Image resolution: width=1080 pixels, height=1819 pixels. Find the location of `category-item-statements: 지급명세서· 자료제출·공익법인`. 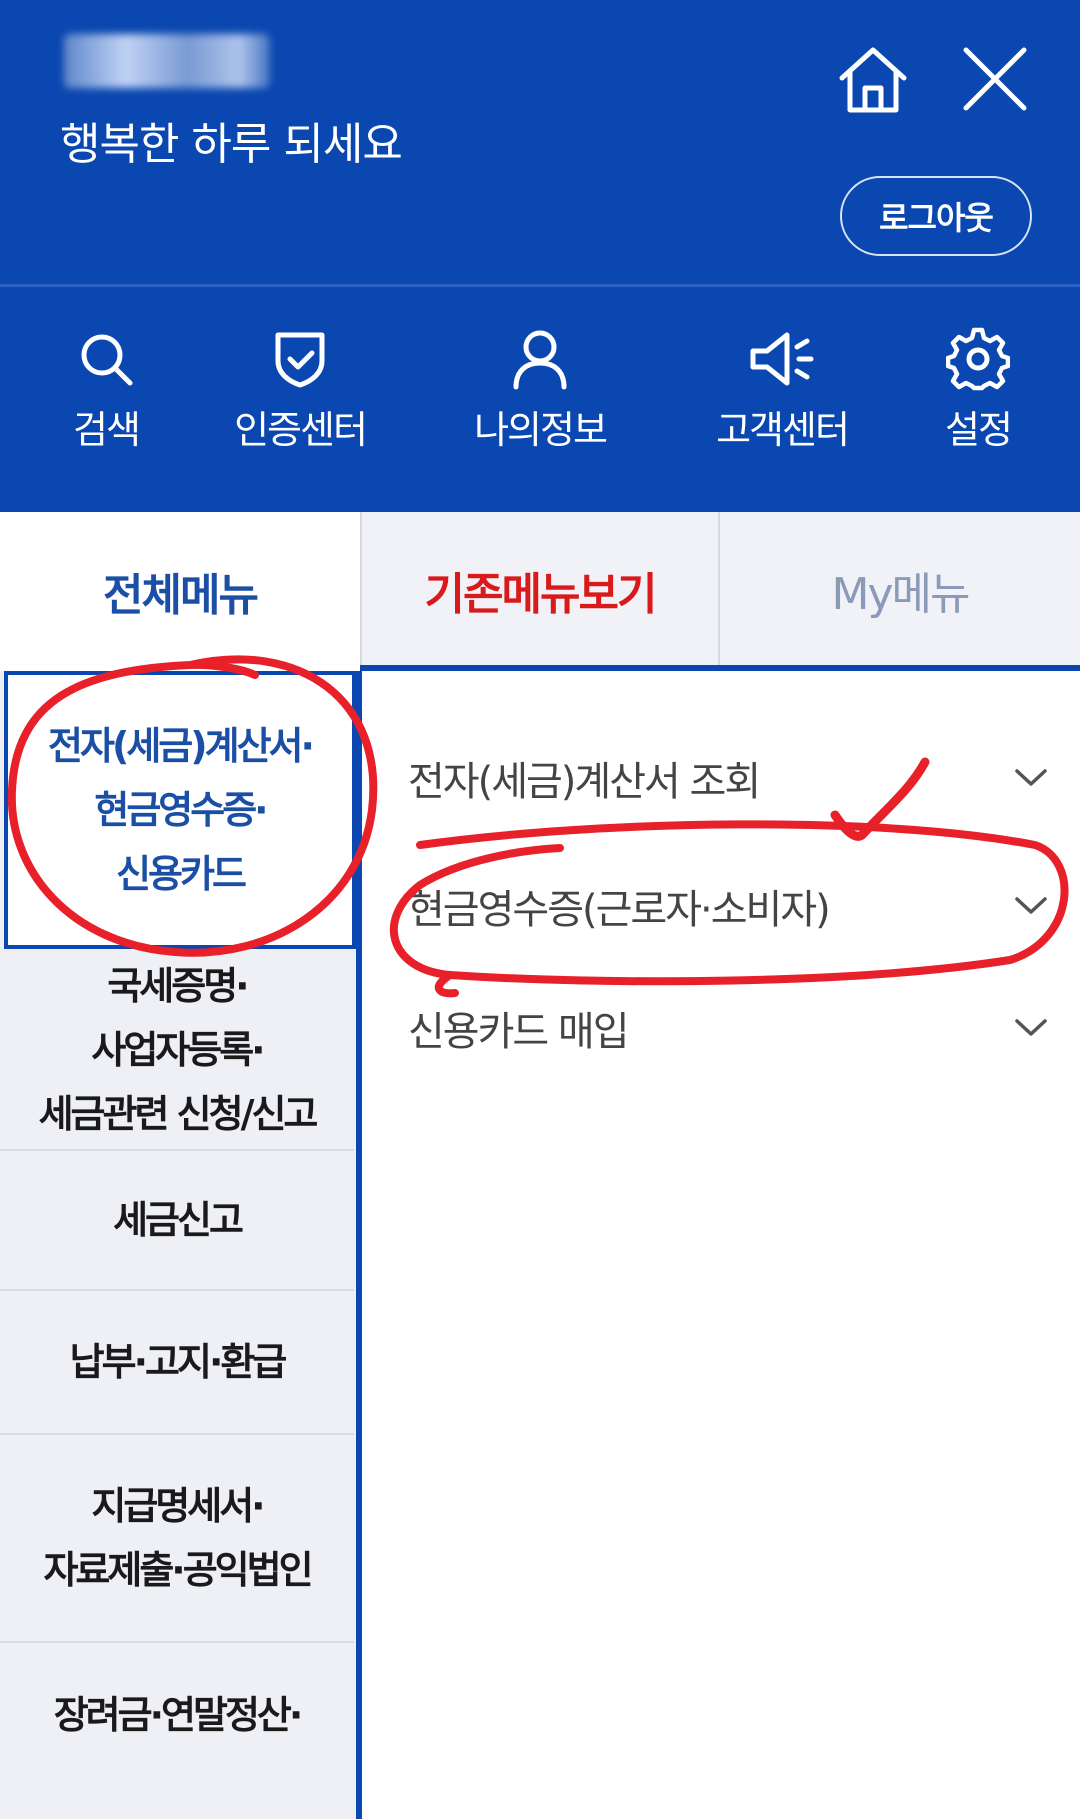

category-item-statements: 지급명세서· 자료제출·공익법인 is located at coordinates (177, 1539).